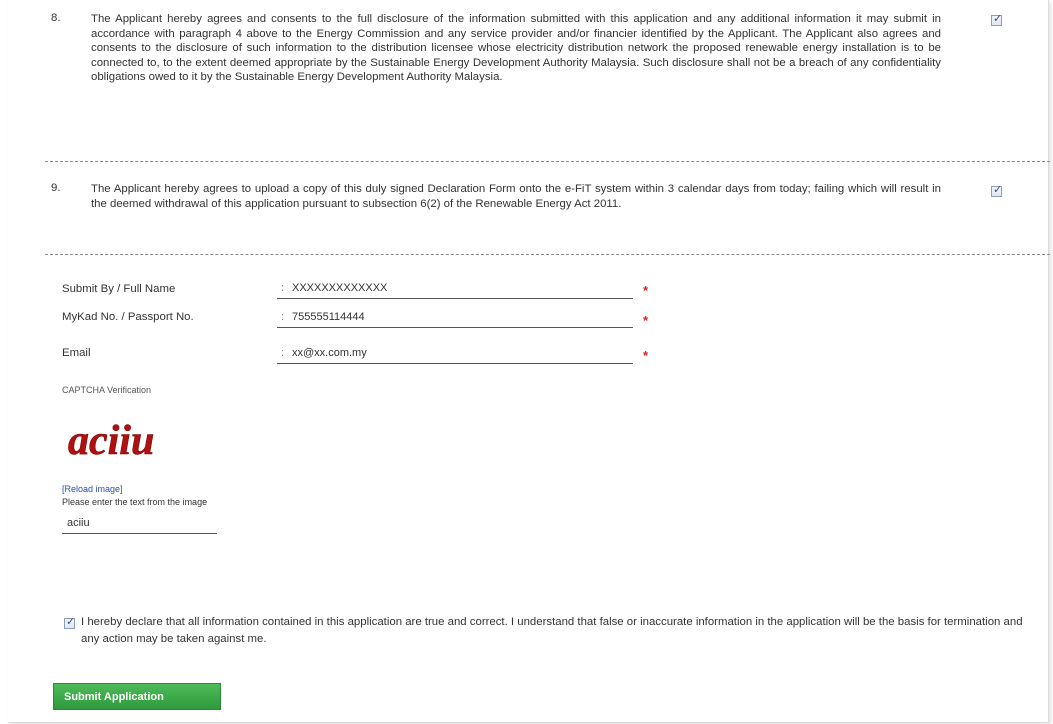 The image size is (1053, 724). What do you see at coordinates (455, 354) in the screenshot?
I see `email-field: : xx@xx.com.my` at bounding box center [455, 354].